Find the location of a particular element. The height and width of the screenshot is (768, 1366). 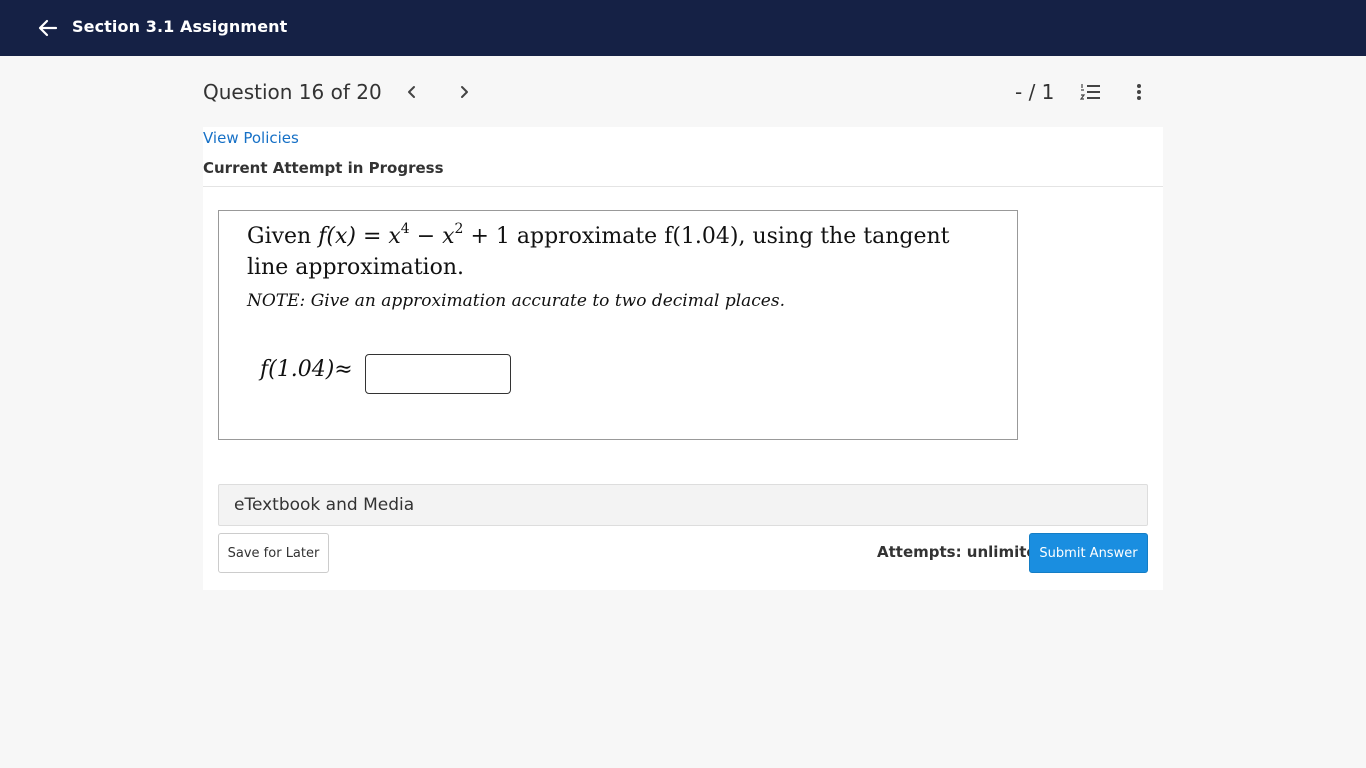

more-vertical-icon-svg is located at coordinates (1139, 92).